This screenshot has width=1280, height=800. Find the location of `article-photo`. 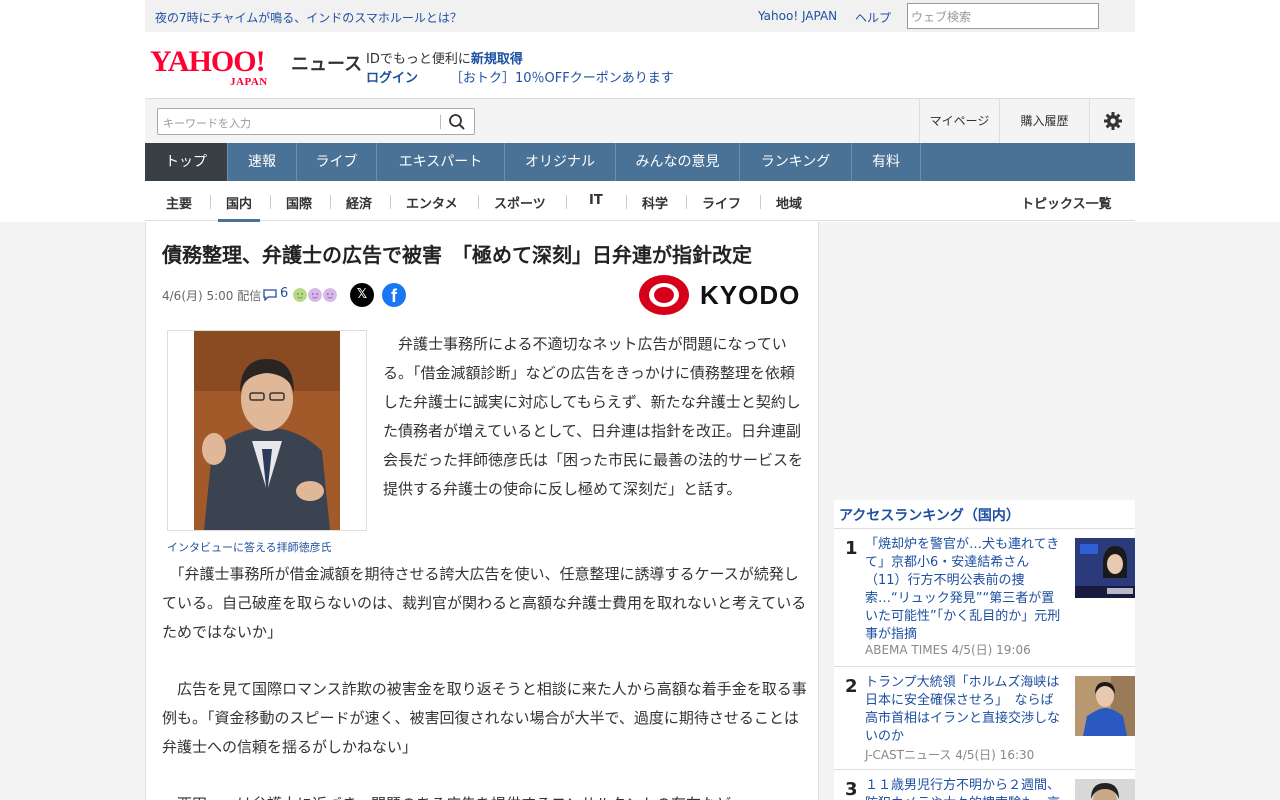

article-photo is located at coordinates (267, 430).